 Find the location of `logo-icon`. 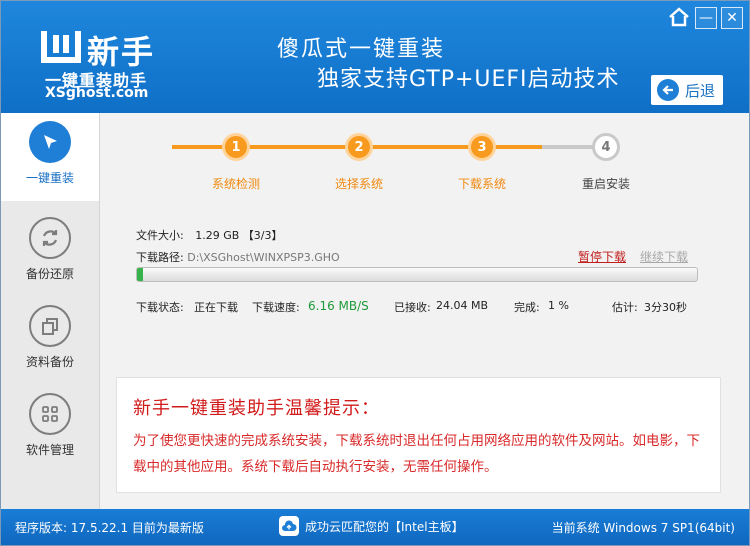

logo-icon is located at coordinates (61, 47).